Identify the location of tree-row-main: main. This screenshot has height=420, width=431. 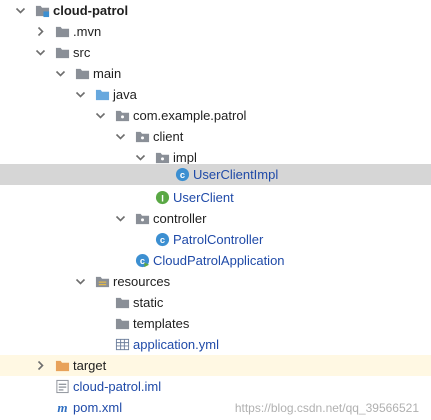
(215, 73).